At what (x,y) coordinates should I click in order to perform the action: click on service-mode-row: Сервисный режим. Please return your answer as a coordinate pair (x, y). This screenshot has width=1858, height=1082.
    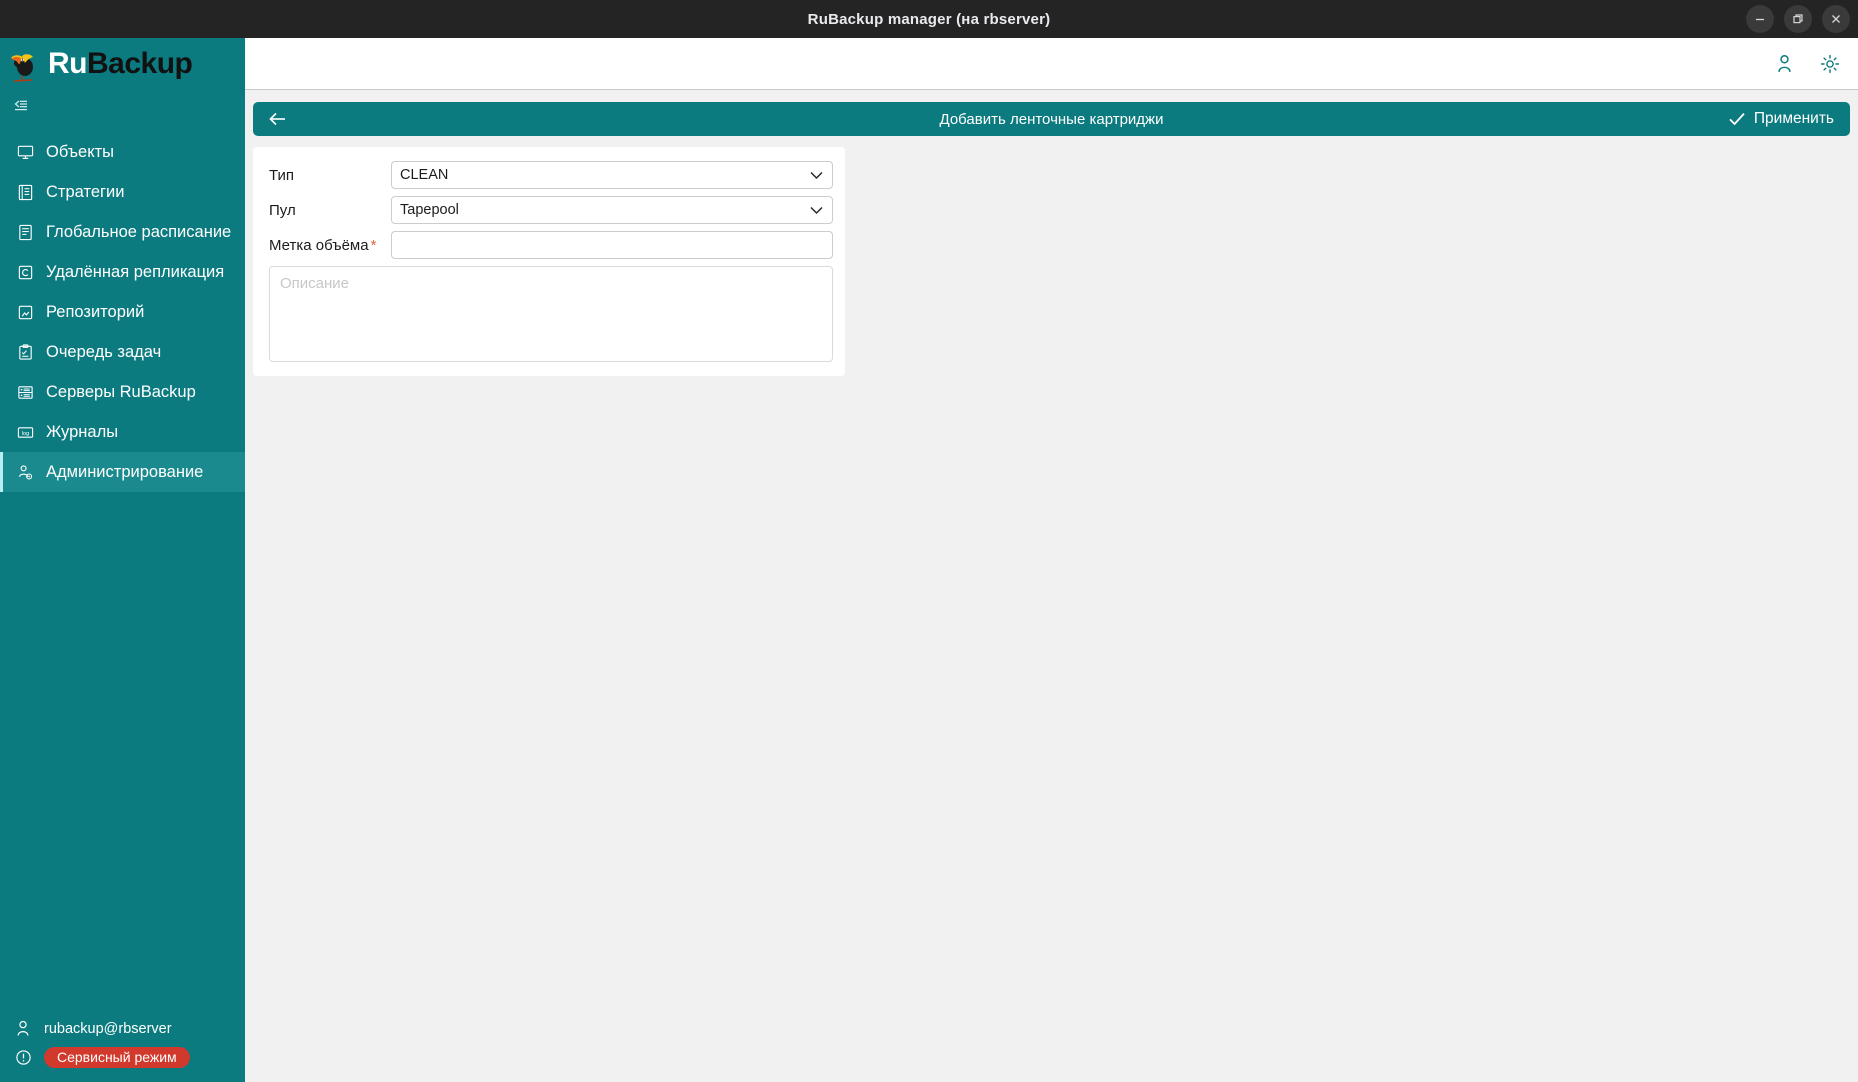
    Looking at the image, I should click on (129, 1057).